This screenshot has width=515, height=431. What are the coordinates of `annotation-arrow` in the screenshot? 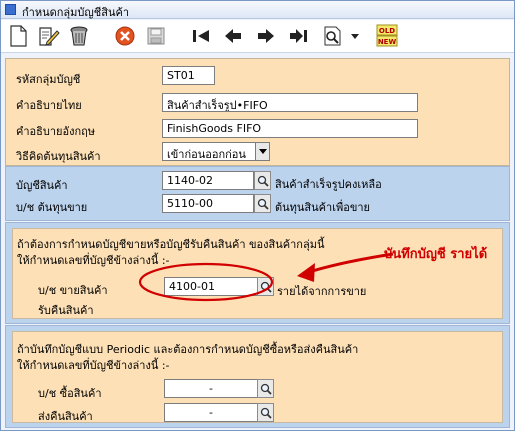 It's located at (349, 263).